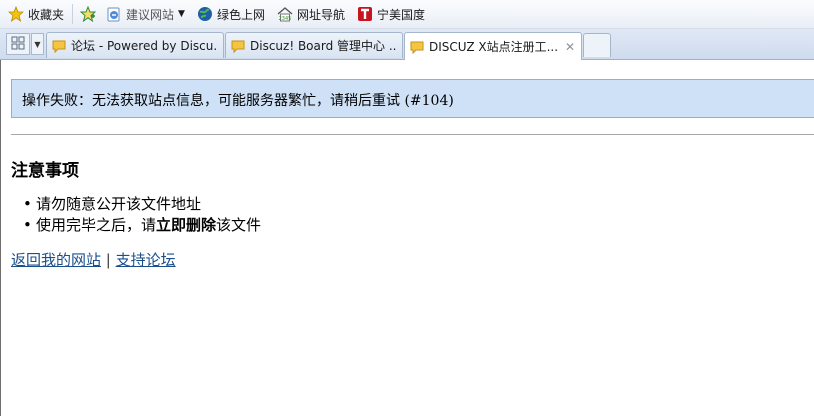  I want to click on favorites-button: 收藏夹, so click(36, 14).